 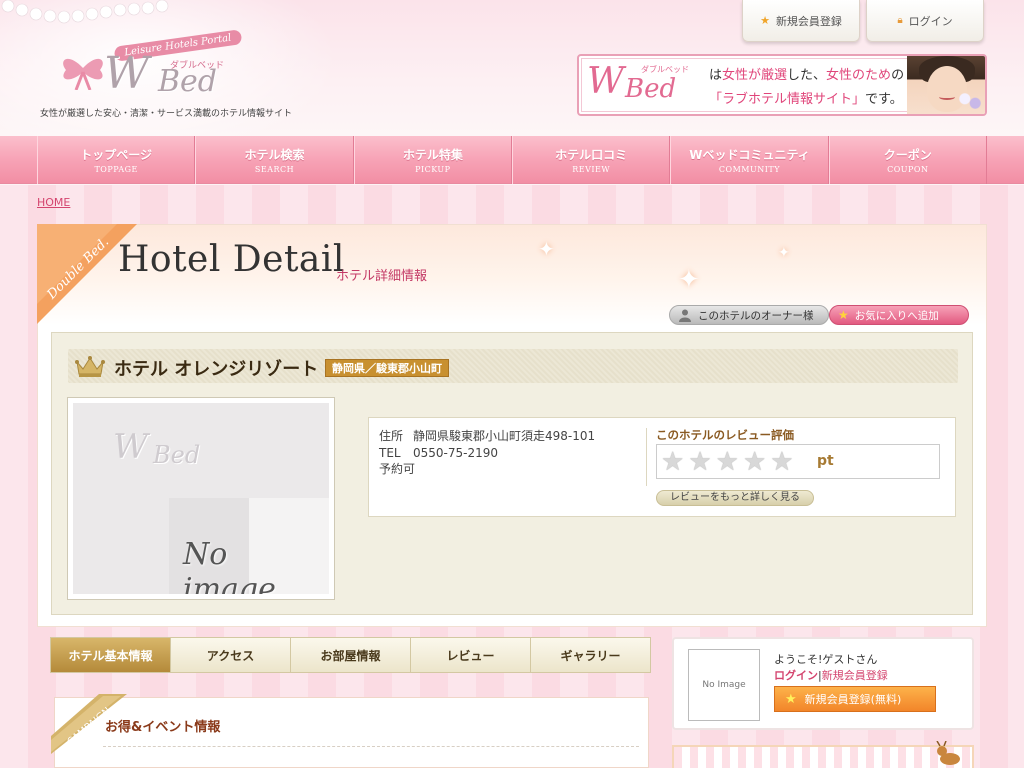 What do you see at coordinates (390, 452) in the screenshot?
I see `tel-label: TEL` at bounding box center [390, 452].